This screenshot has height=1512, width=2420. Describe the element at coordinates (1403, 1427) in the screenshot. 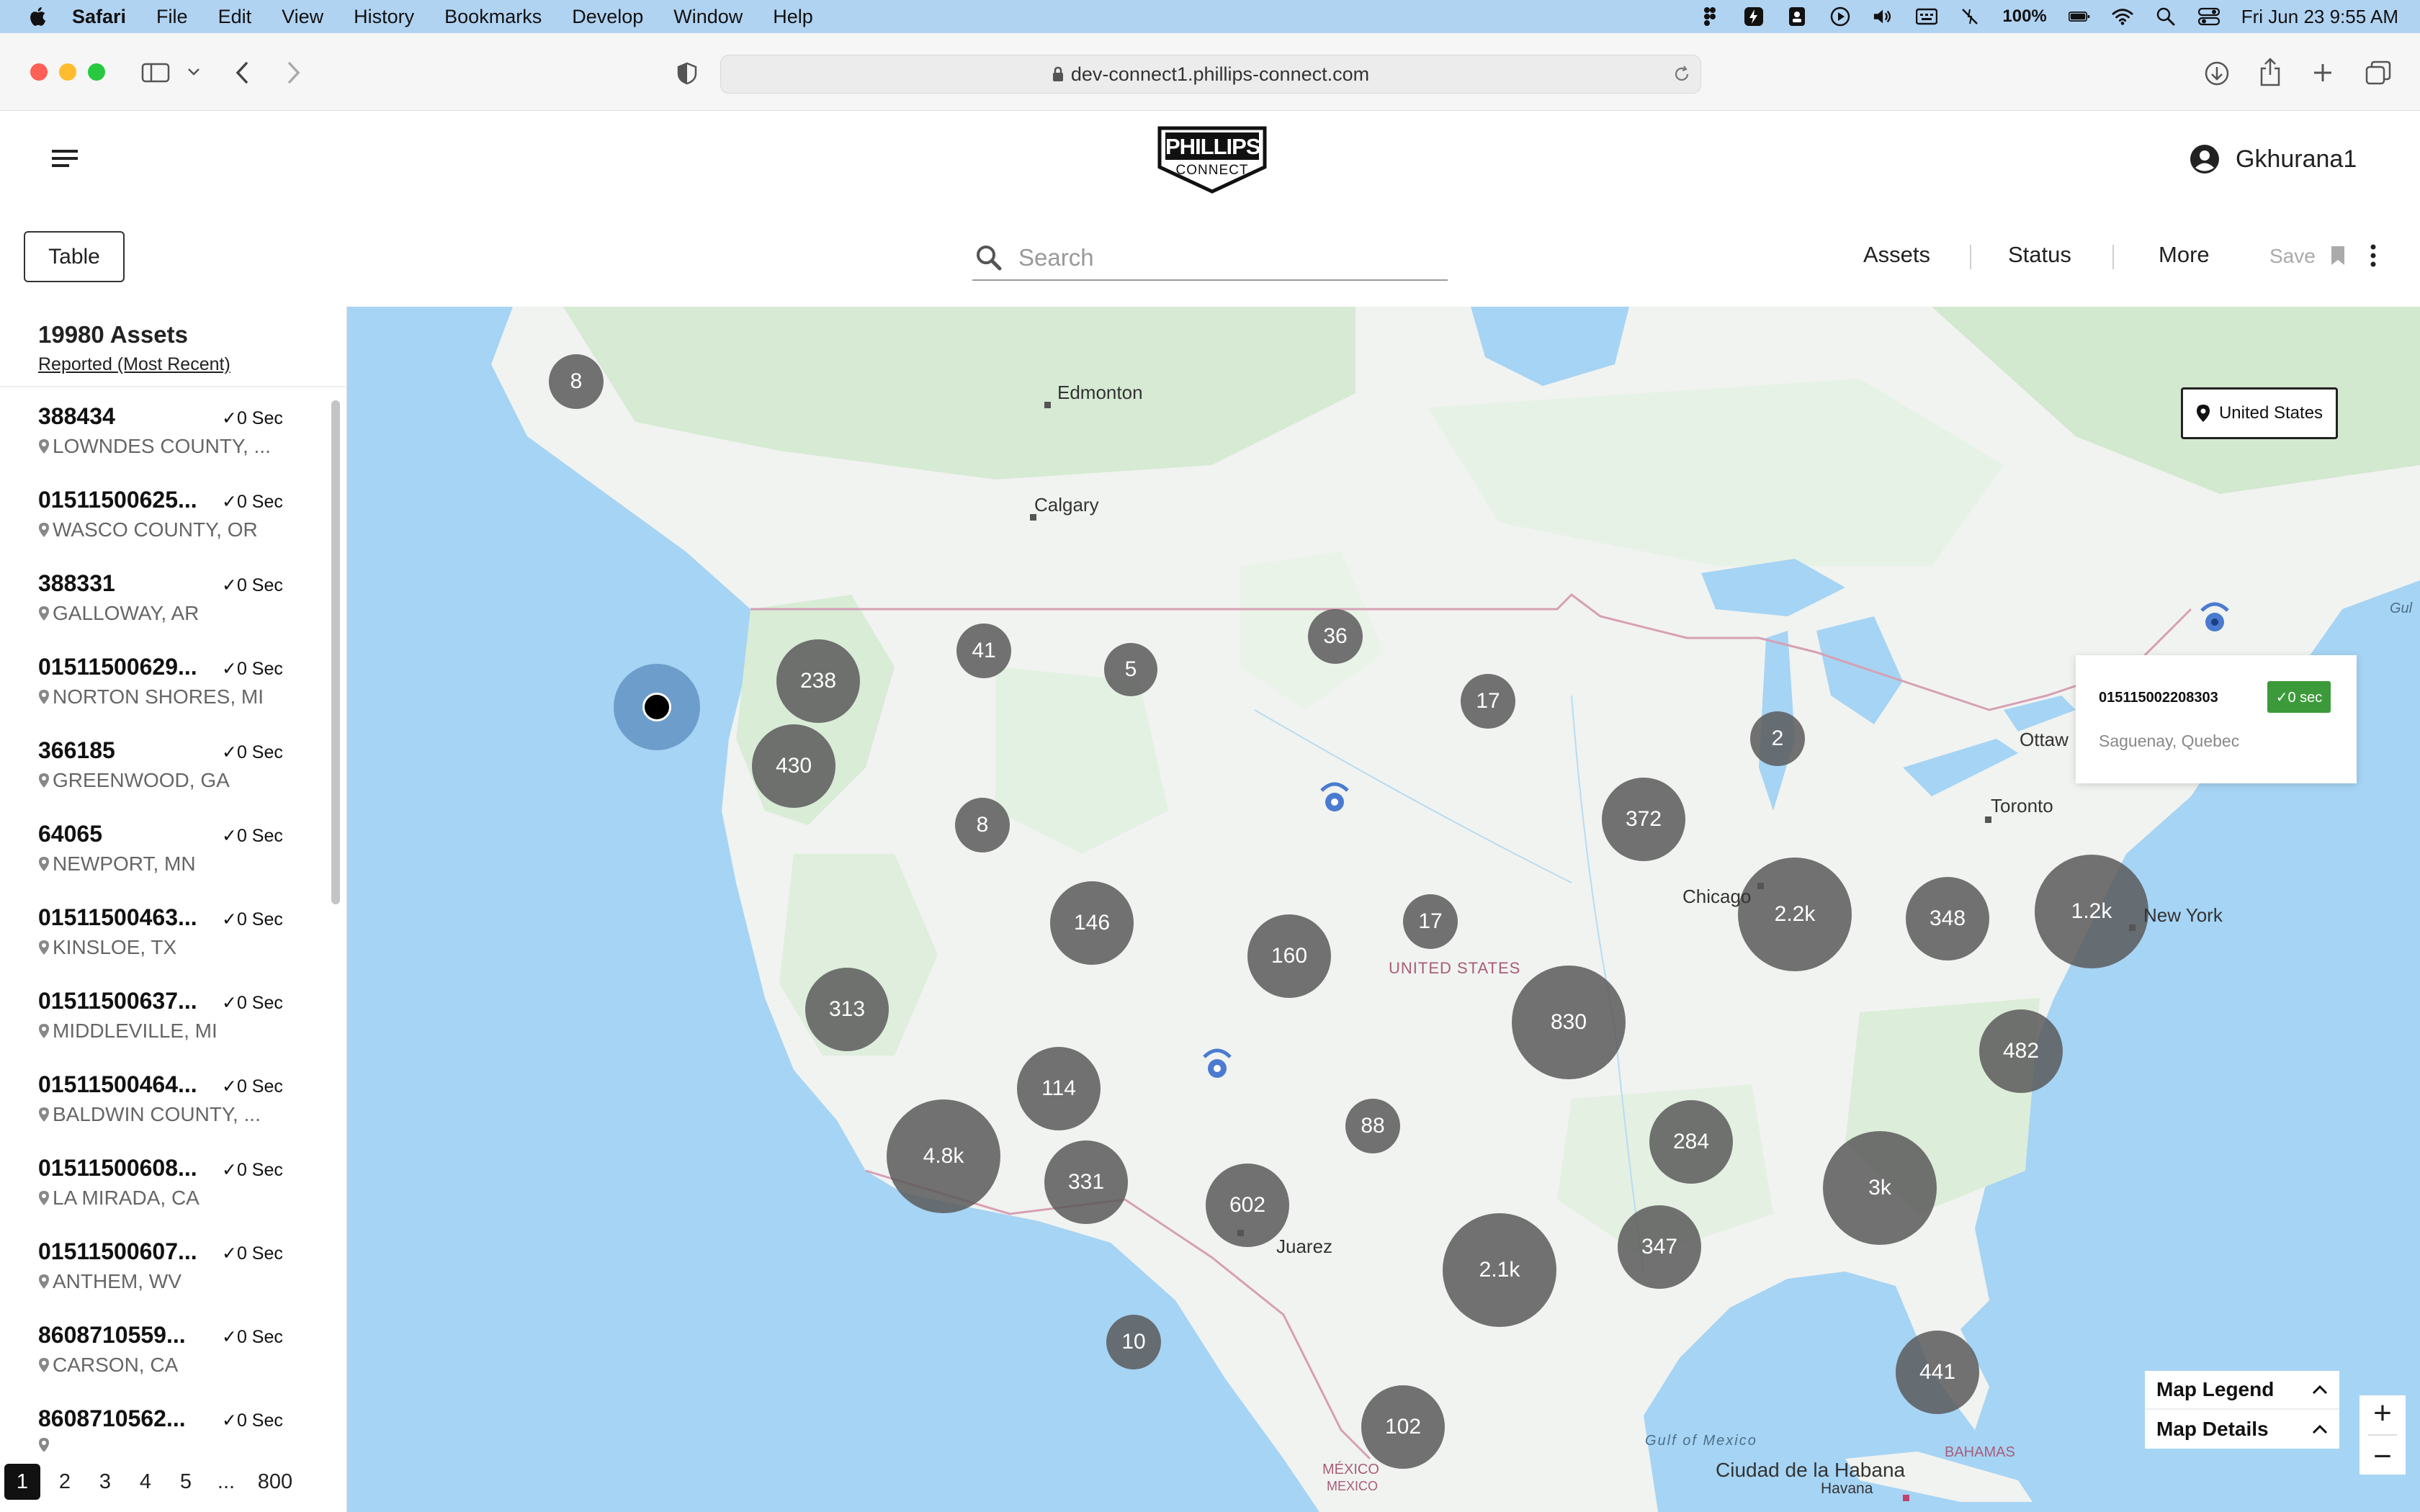

I see `cluster-marker: 102` at that location.